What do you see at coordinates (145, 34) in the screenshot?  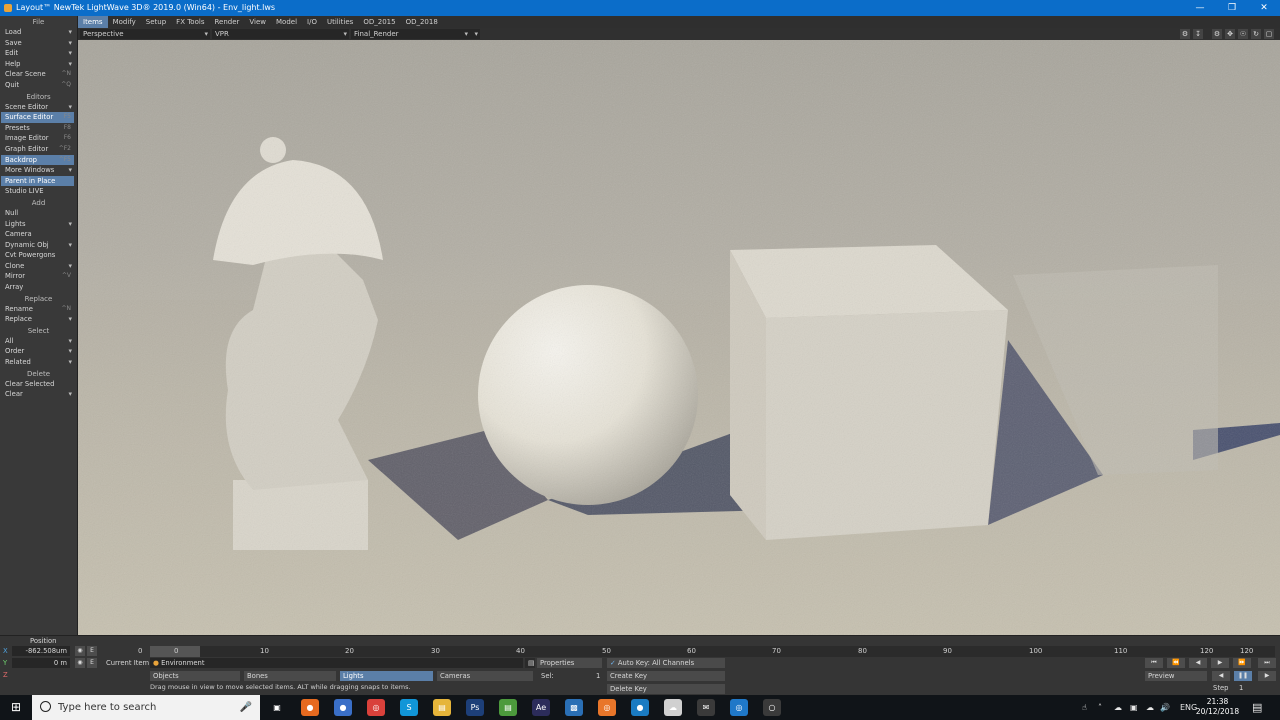 I see `view-mode-dropdown: Perspective` at bounding box center [145, 34].